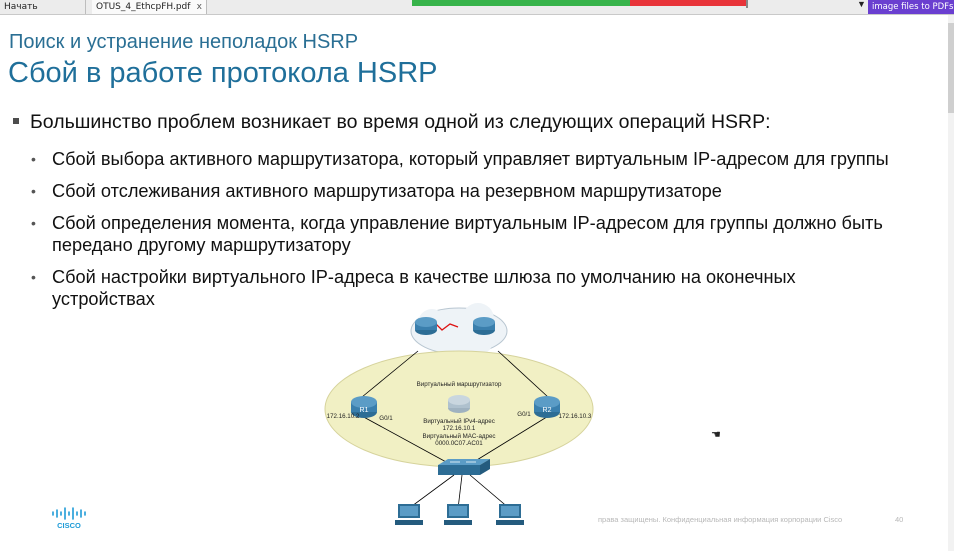 The height and width of the screenshot is (551, 954). I want to click on dropdown-arrow-icon: ▼, so click(861, 4).